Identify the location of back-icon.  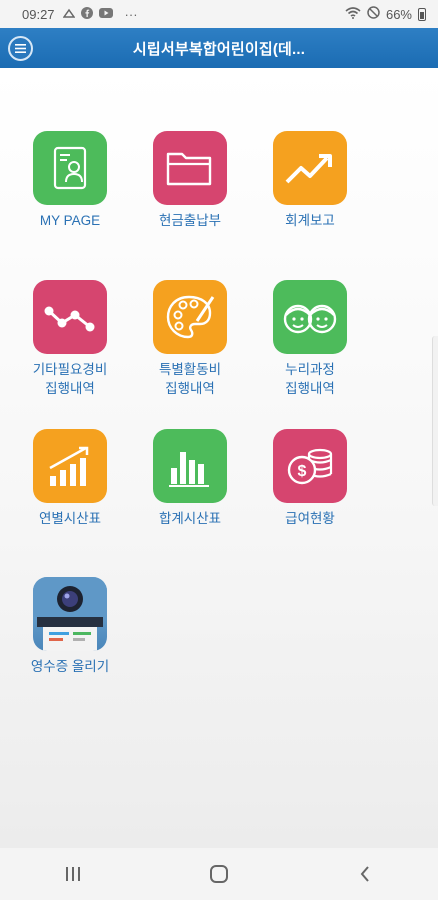
(364, 874).